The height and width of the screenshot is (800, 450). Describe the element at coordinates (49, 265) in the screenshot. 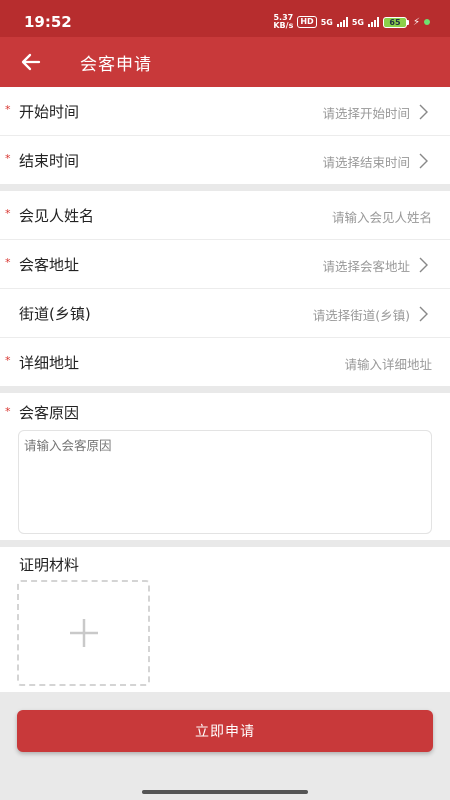

I see `visit-address-label: 会客地址` at that location.